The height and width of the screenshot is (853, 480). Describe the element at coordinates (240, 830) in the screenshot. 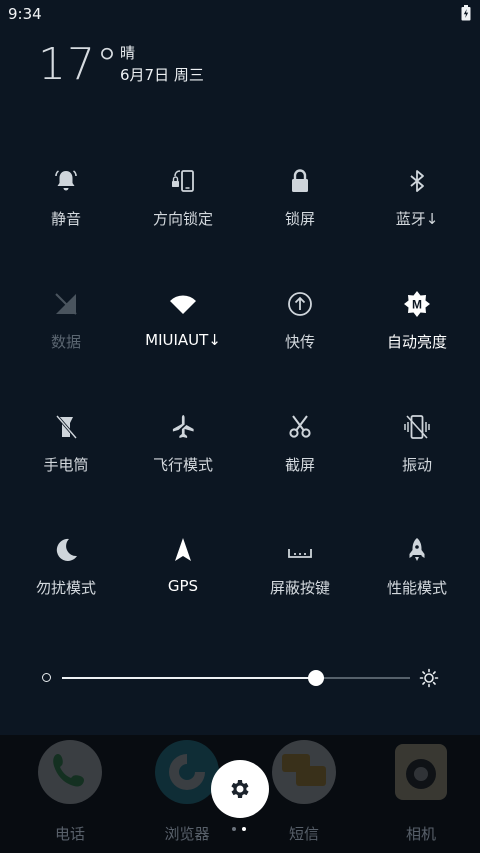

I see `page-indicator` at that location.